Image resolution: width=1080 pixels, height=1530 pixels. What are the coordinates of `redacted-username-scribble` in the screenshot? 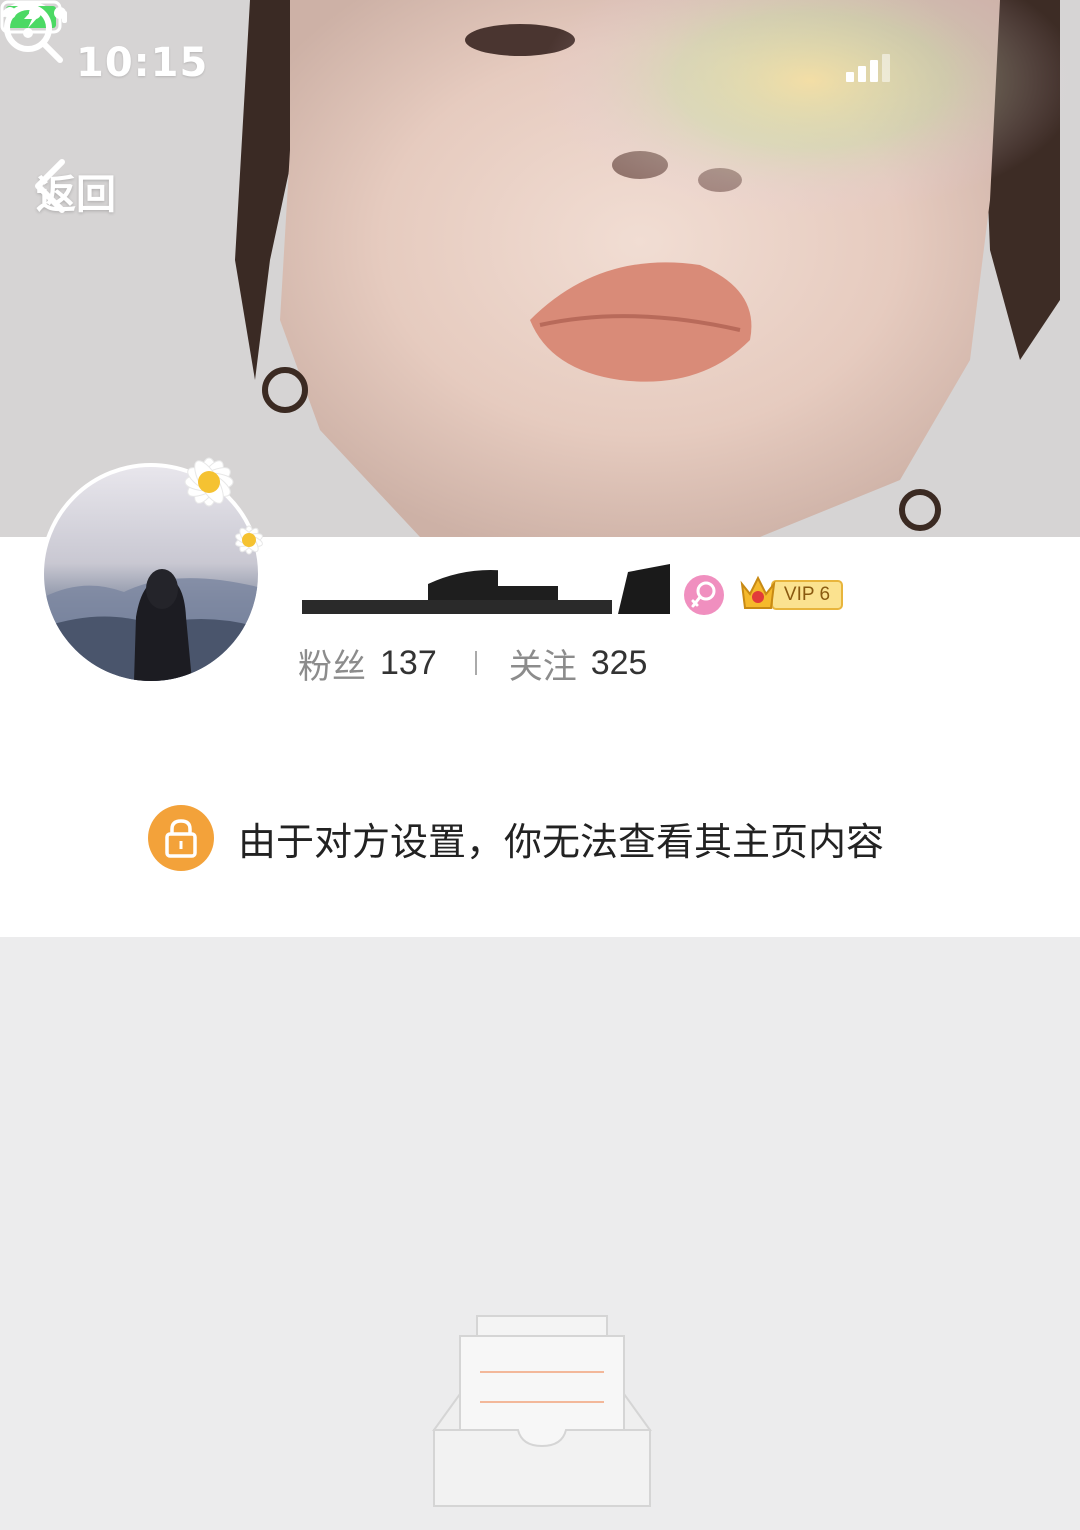 It's located at (484, 589).